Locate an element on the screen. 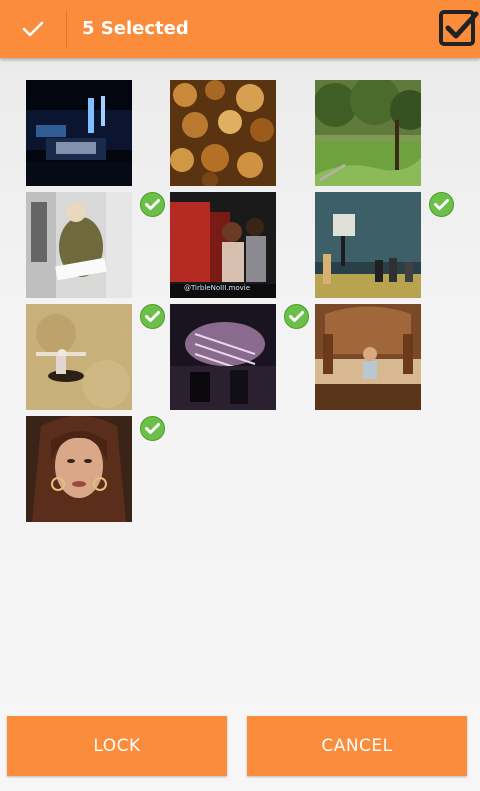 The width and height of the screenshot is (480, 791). video-thumb-5: @TirbleNoIII.movie is located at coordinates (223, 245).